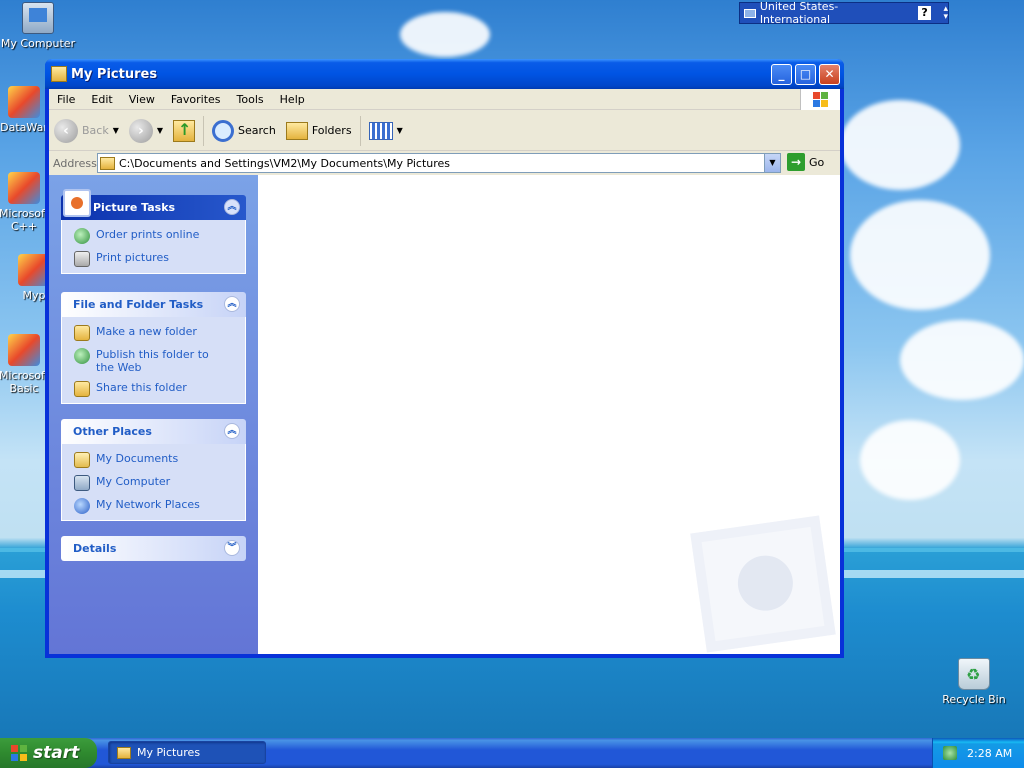 This screenshot has height=768, width=1024. Describe the element at coordinates (38, 18) in the screenshot. I see `computer-icon` at that location.